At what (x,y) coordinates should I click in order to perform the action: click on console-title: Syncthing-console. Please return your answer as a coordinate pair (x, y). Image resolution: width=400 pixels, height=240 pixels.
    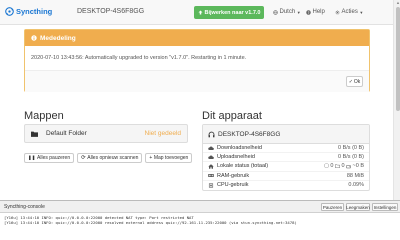
    Looking at the image, I should click on (24, 207).